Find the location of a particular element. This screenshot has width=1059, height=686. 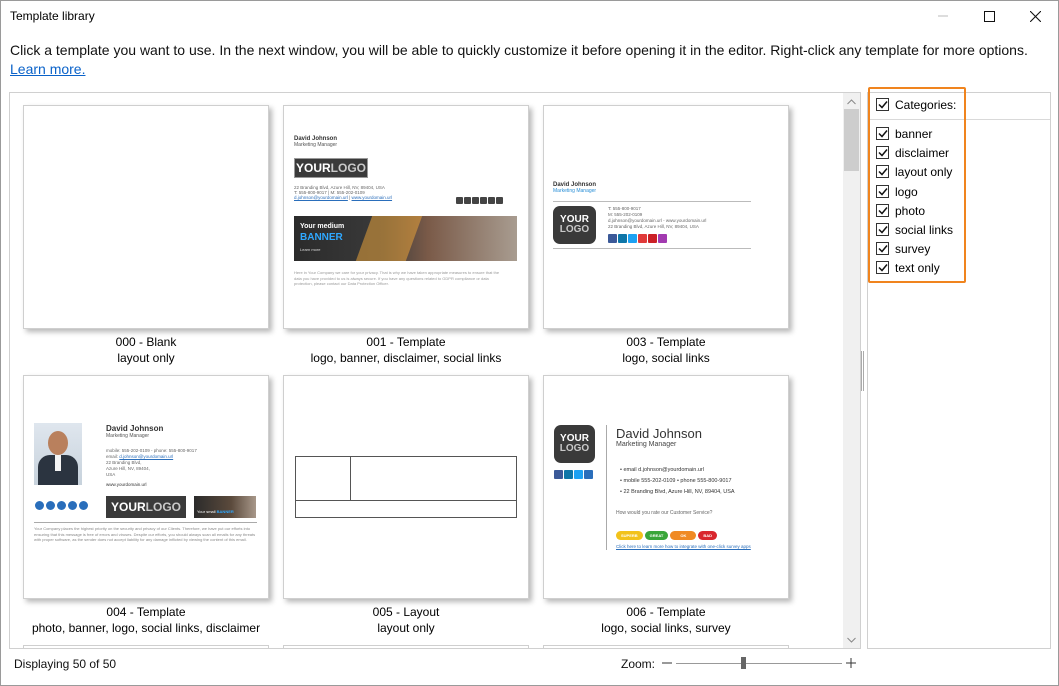

rating-superb: SUPERB is located at coordinates (629, 535).